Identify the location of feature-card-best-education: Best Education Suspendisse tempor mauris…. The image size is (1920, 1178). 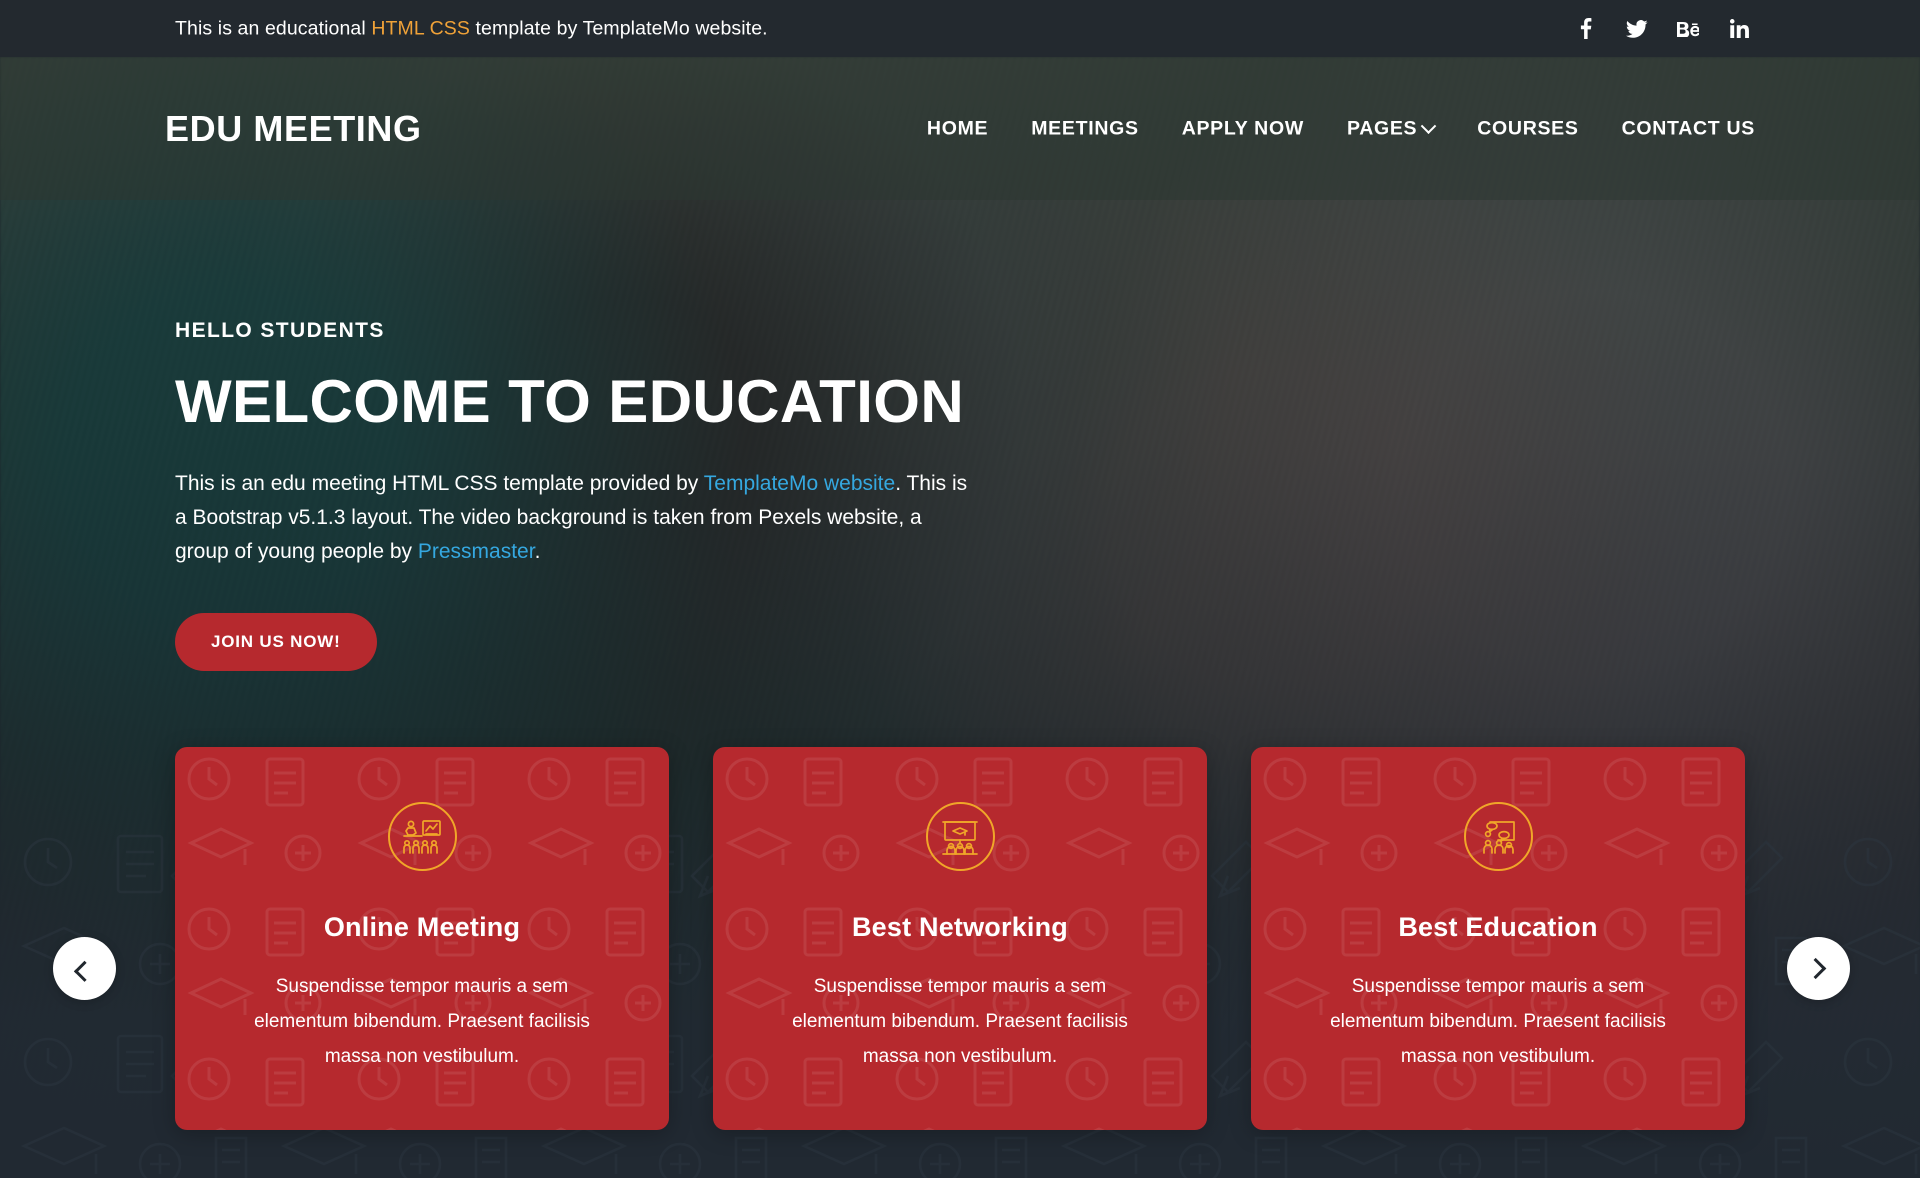
(1498, 938).